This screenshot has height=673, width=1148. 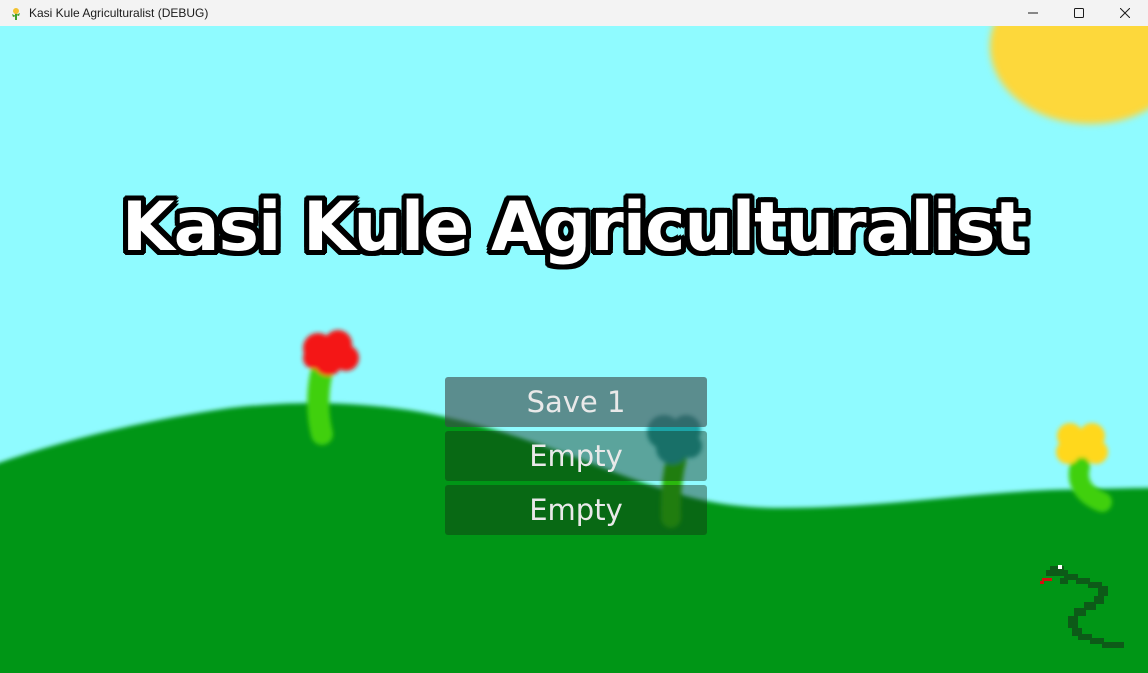 I want to click on title-bar: Kasi Kule Agriculturalist (DEBUG), so click(x=574, y=13).